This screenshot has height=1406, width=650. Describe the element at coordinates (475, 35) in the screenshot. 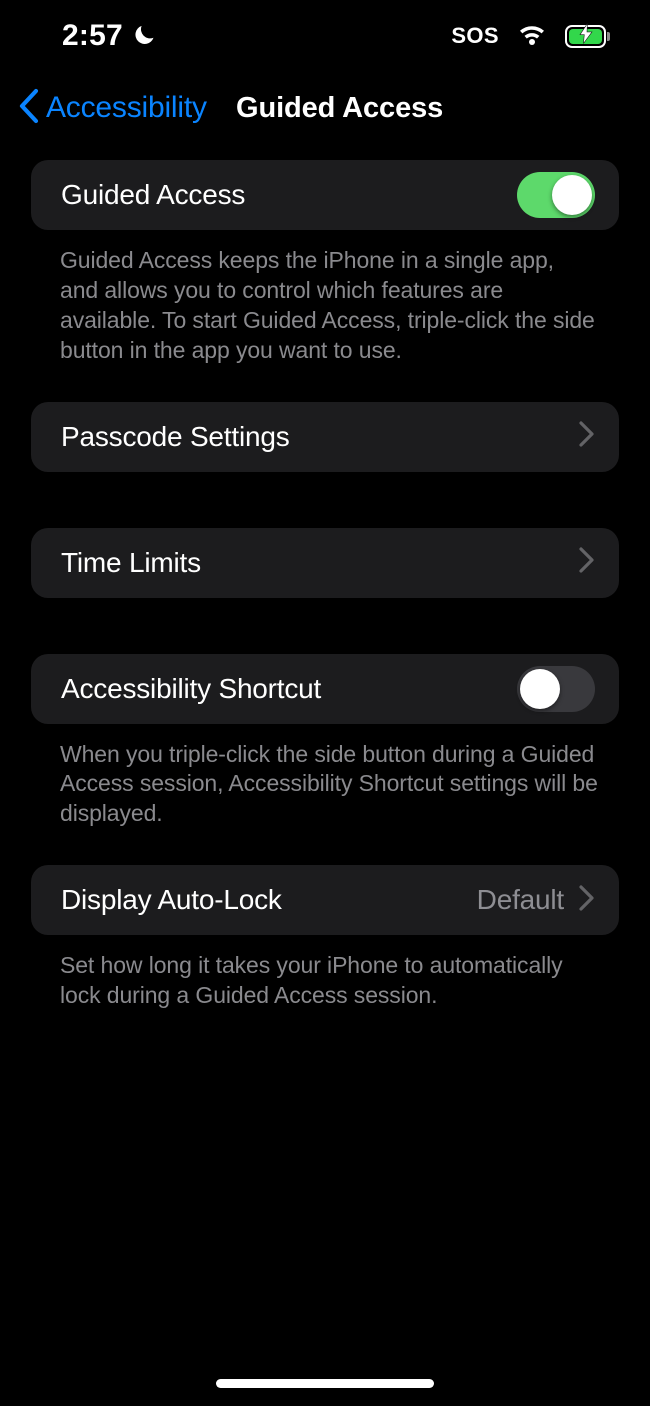

I see `sos-indicator: SOS` at that location.